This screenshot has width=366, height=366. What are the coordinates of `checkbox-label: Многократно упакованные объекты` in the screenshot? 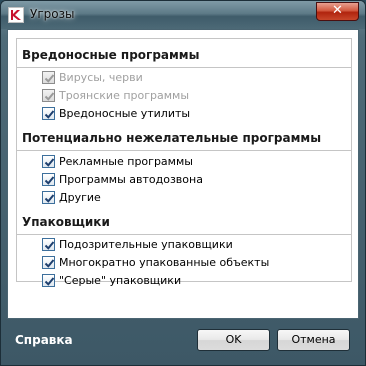 It's located at (164, 262).